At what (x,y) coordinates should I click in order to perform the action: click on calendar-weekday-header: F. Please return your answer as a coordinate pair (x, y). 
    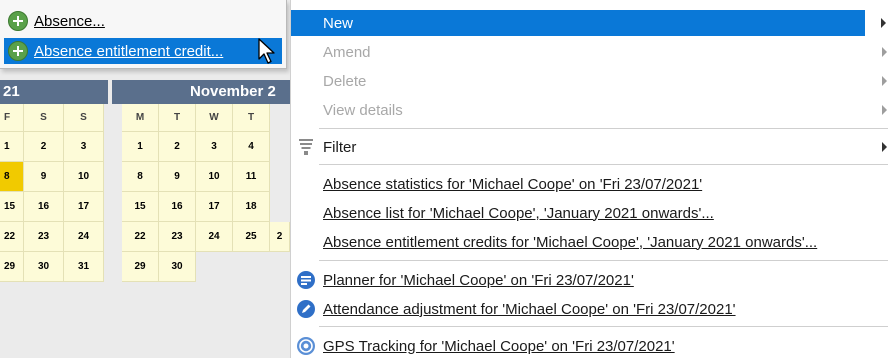
    Looking at the image, I should click on (12, 118).